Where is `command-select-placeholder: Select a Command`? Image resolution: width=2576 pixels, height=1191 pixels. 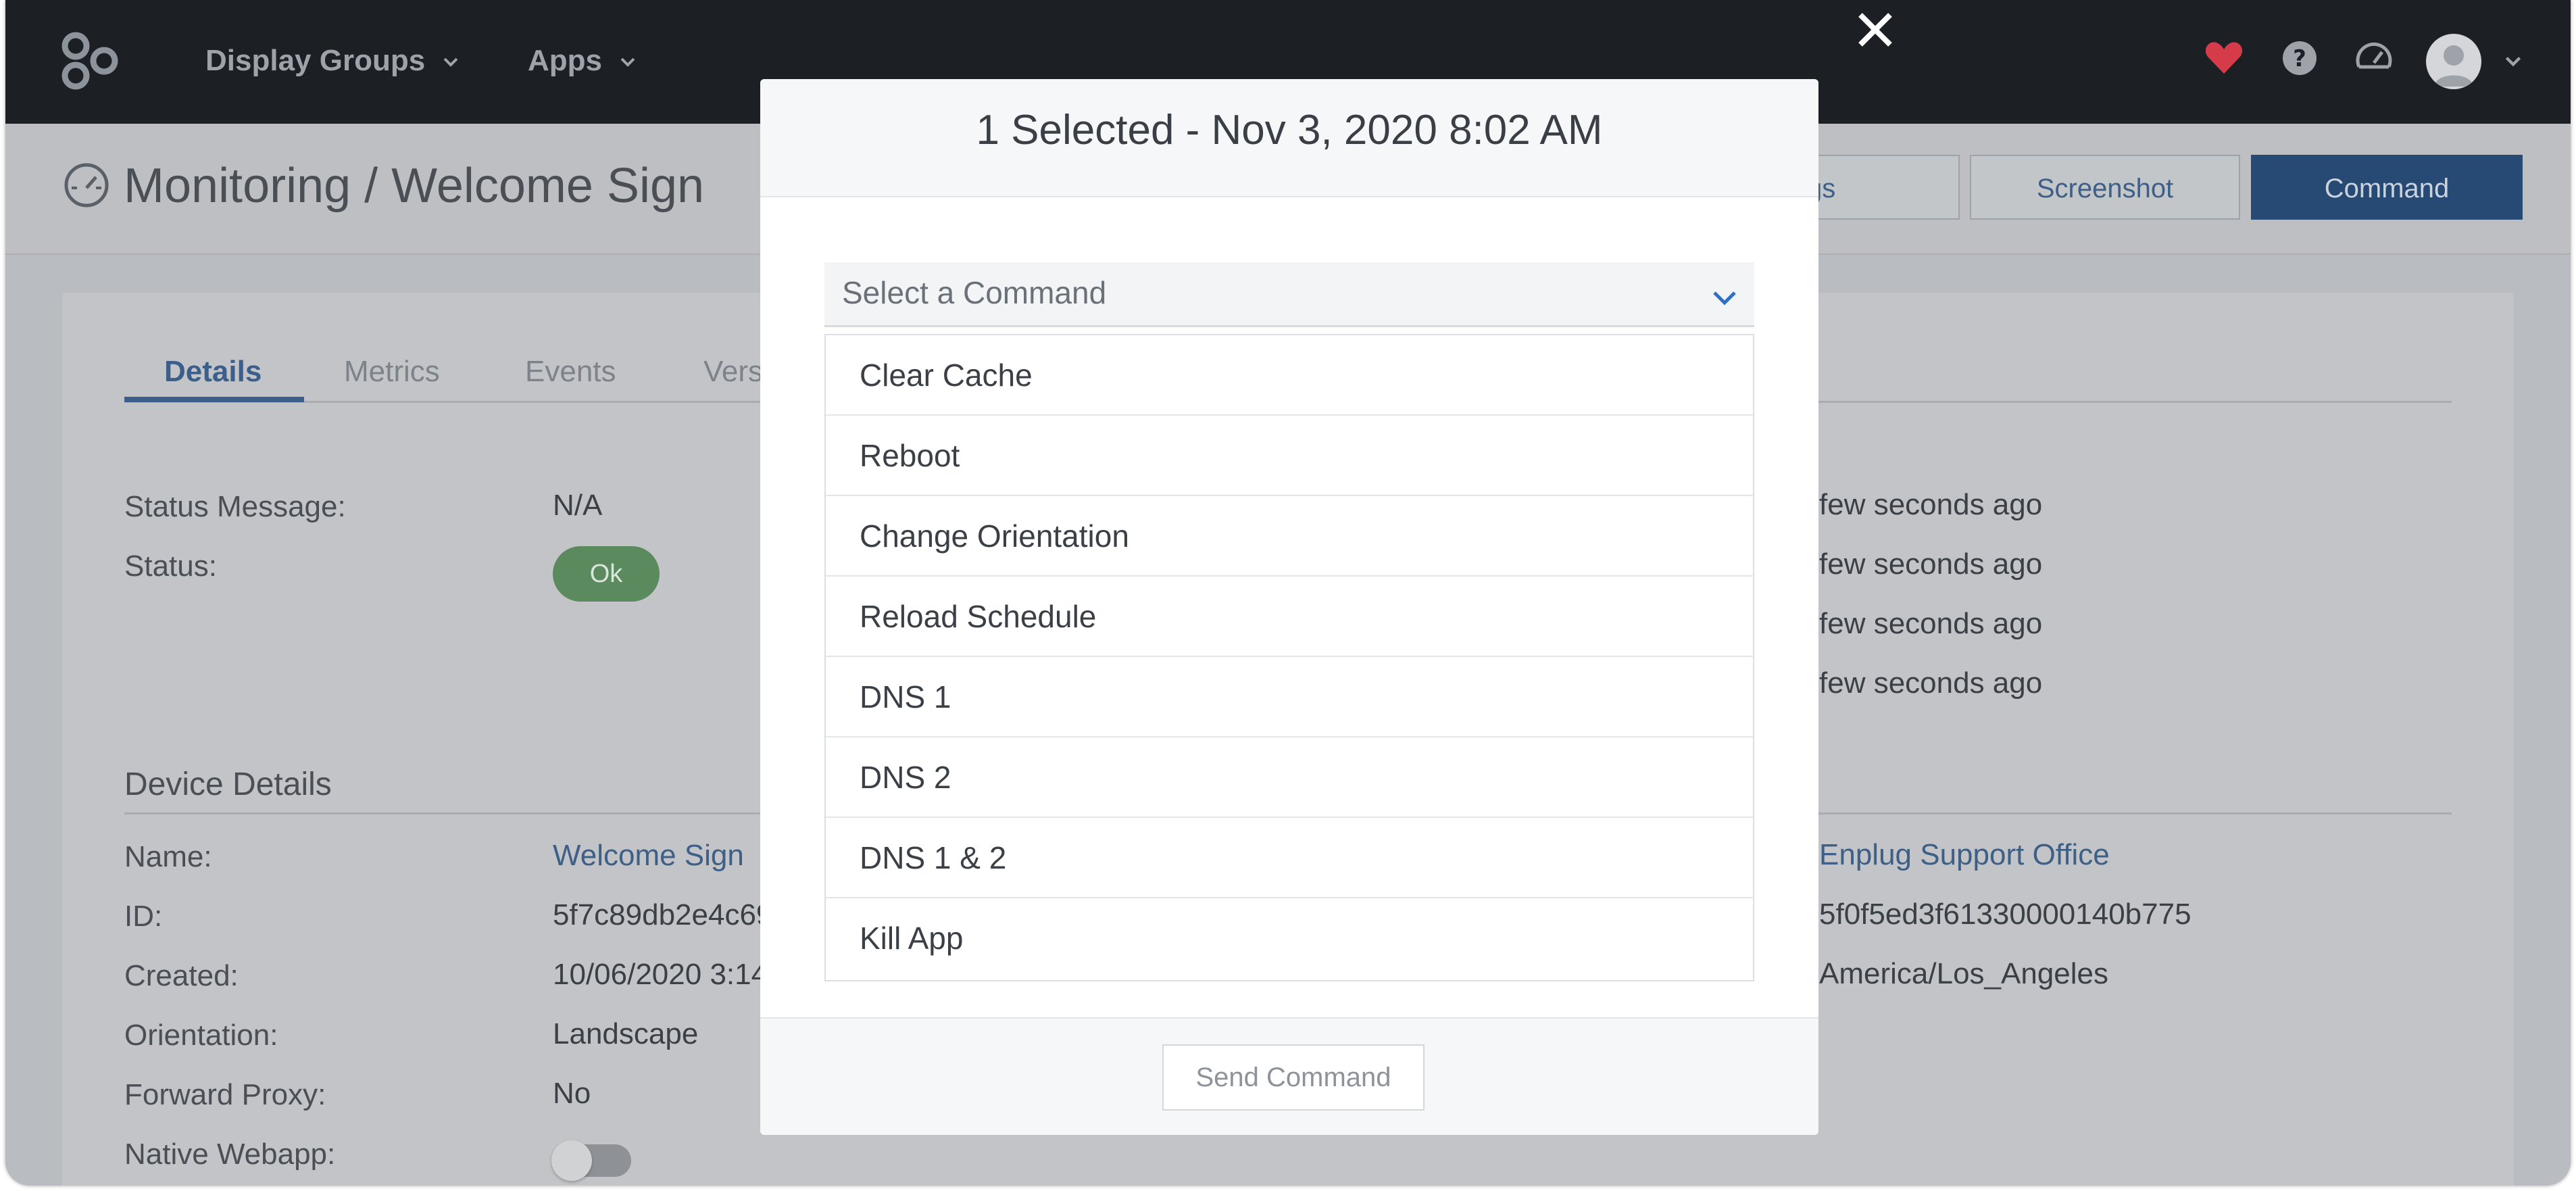
command-select-placeholder: Select a Command is located at coordinates (975, 292).